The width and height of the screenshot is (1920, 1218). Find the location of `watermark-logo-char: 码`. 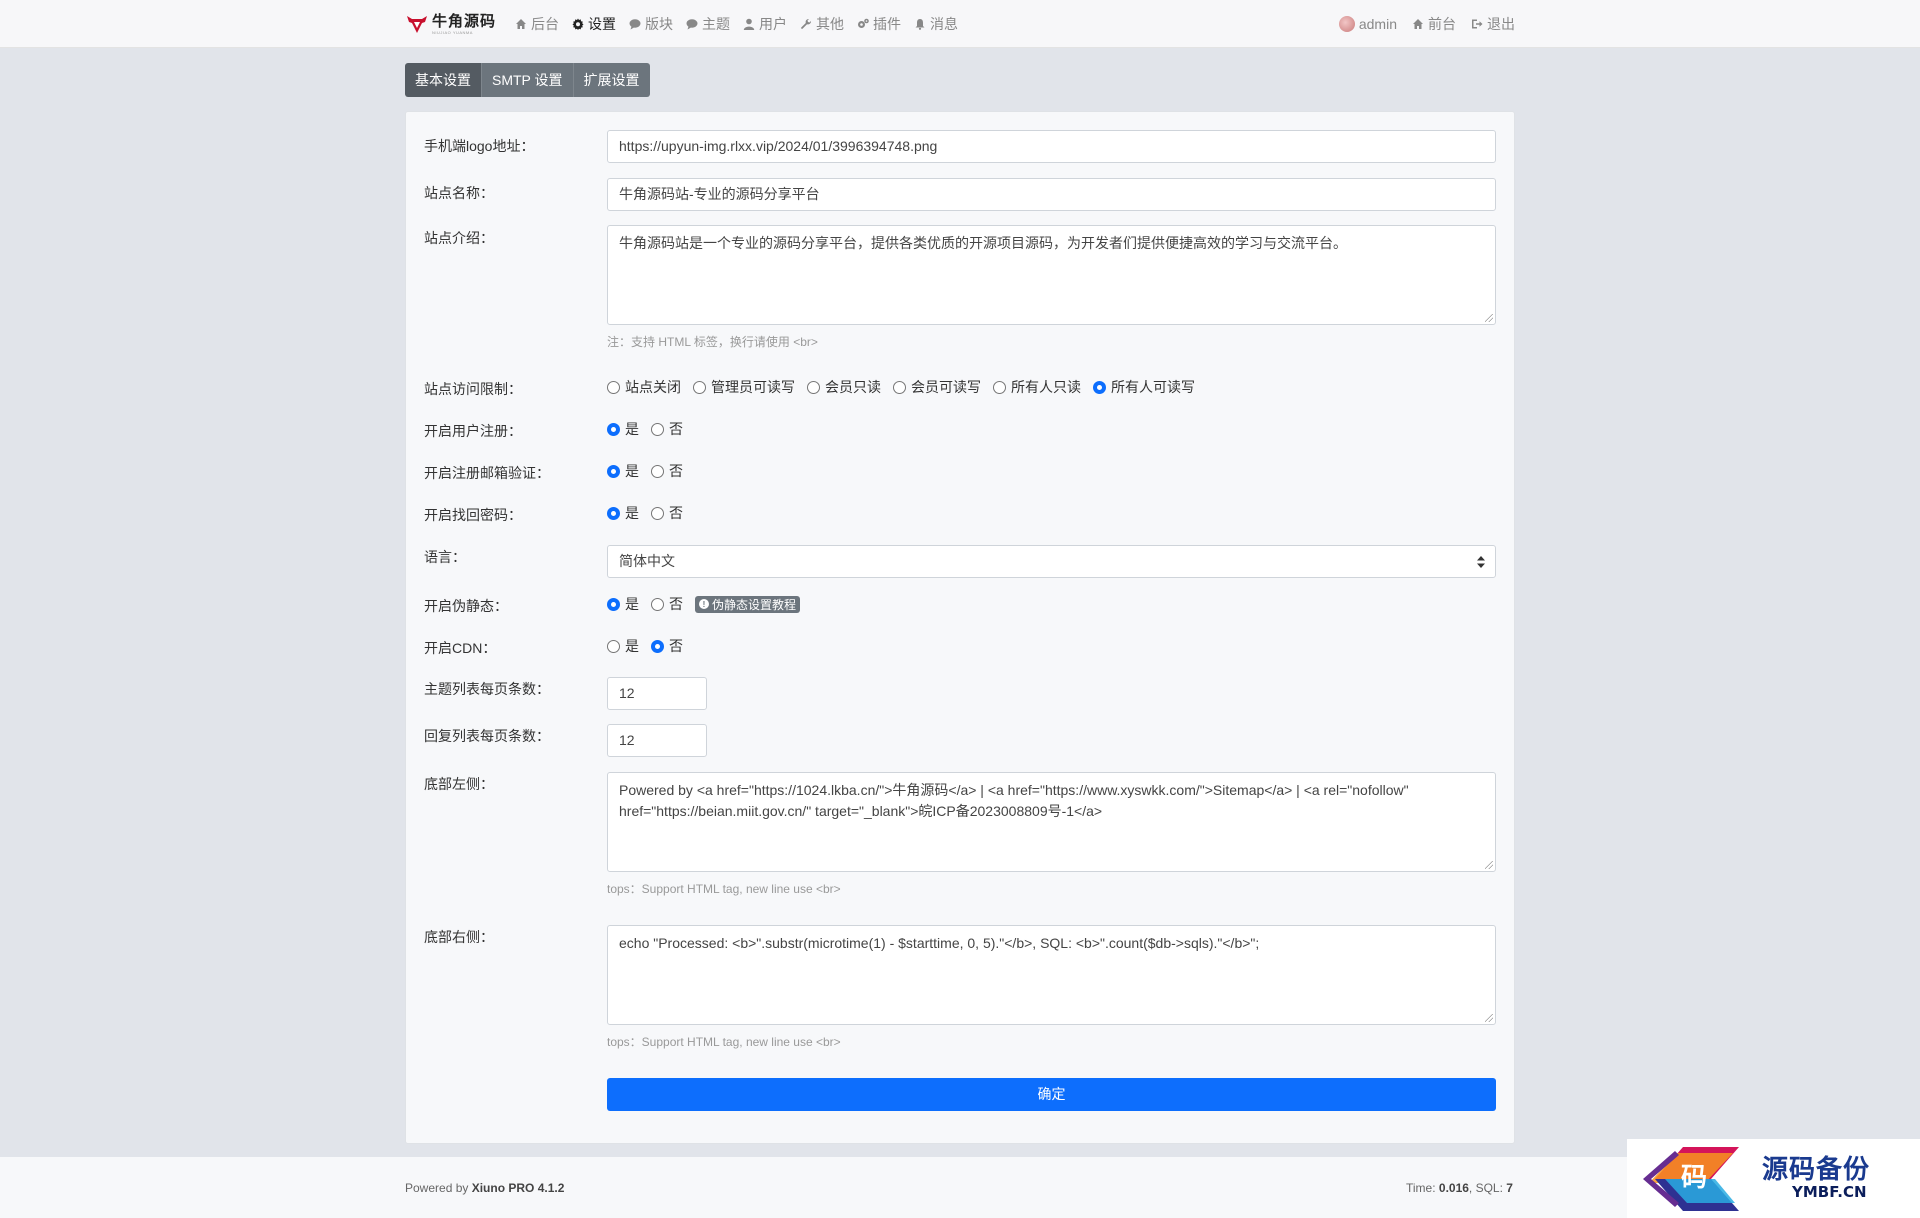

watermark-logo-char: 码 is located at coordinates (1694, 1178).